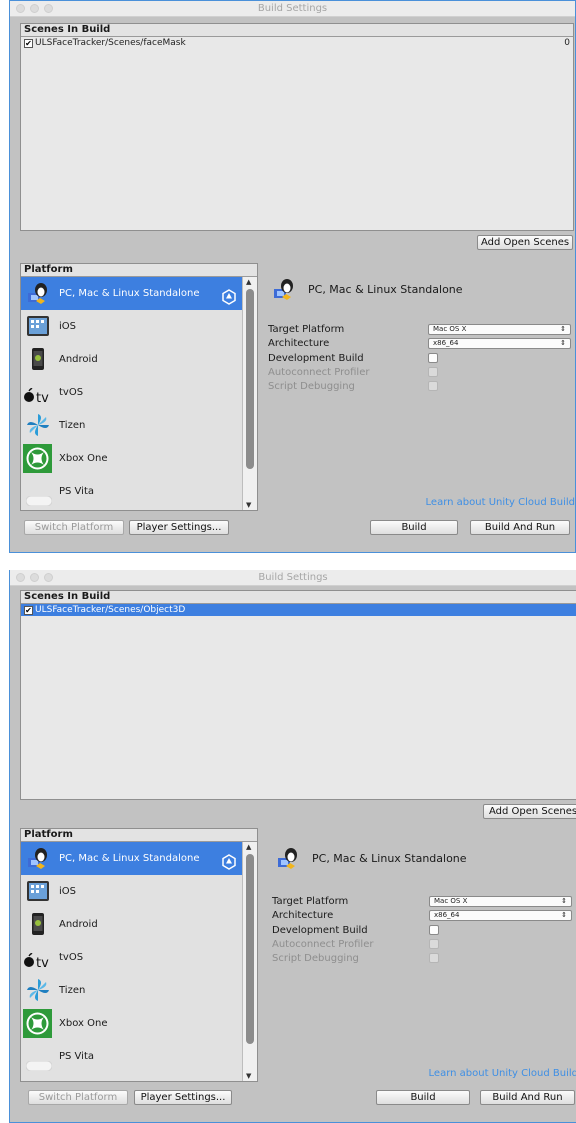 The width and height of the screenshot is (576, 1123). Describe the element at coordinates (297, 43) in the screenshot. I see `scene-row: ✔ ULSFaceTracker/Scenes/faceMask 0` at that location.